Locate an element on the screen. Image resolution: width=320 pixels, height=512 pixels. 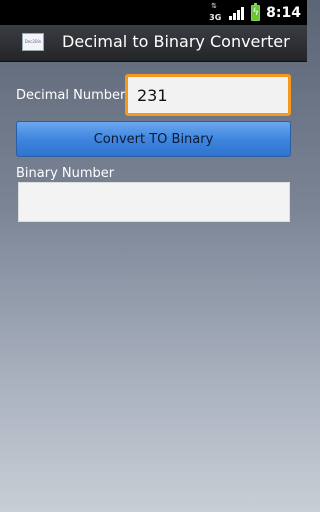
battery-charging-icon: ϟ is located at coordinates (256, 11).